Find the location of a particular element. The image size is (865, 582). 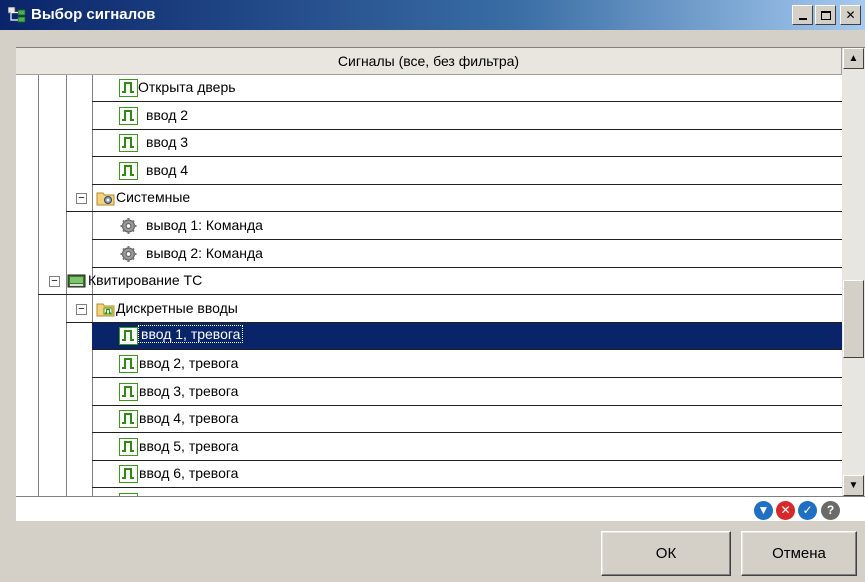

tree-row-label: ввод 4, тревога is located at coordinates (189, 418).